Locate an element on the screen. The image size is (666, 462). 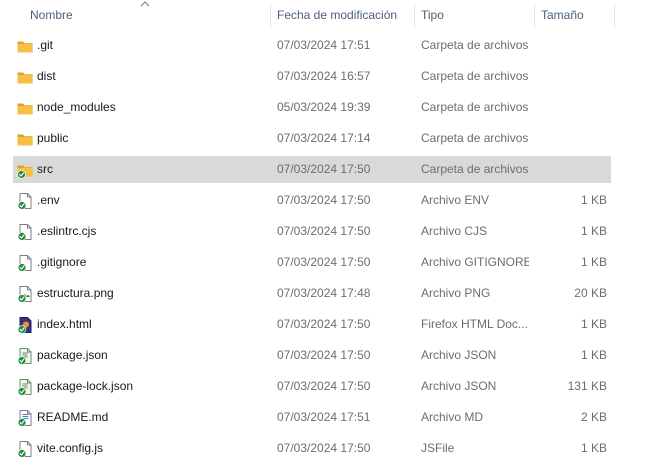
file-name: package.json is located at coordinates (72, 355).